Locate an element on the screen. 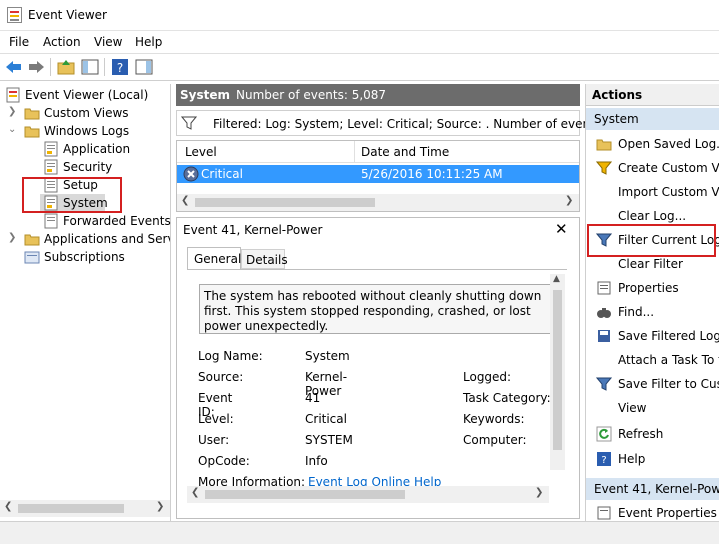 This screenshot has height=544, width=719. column-date-time: Date and Time is located at coordinates (405, 152).